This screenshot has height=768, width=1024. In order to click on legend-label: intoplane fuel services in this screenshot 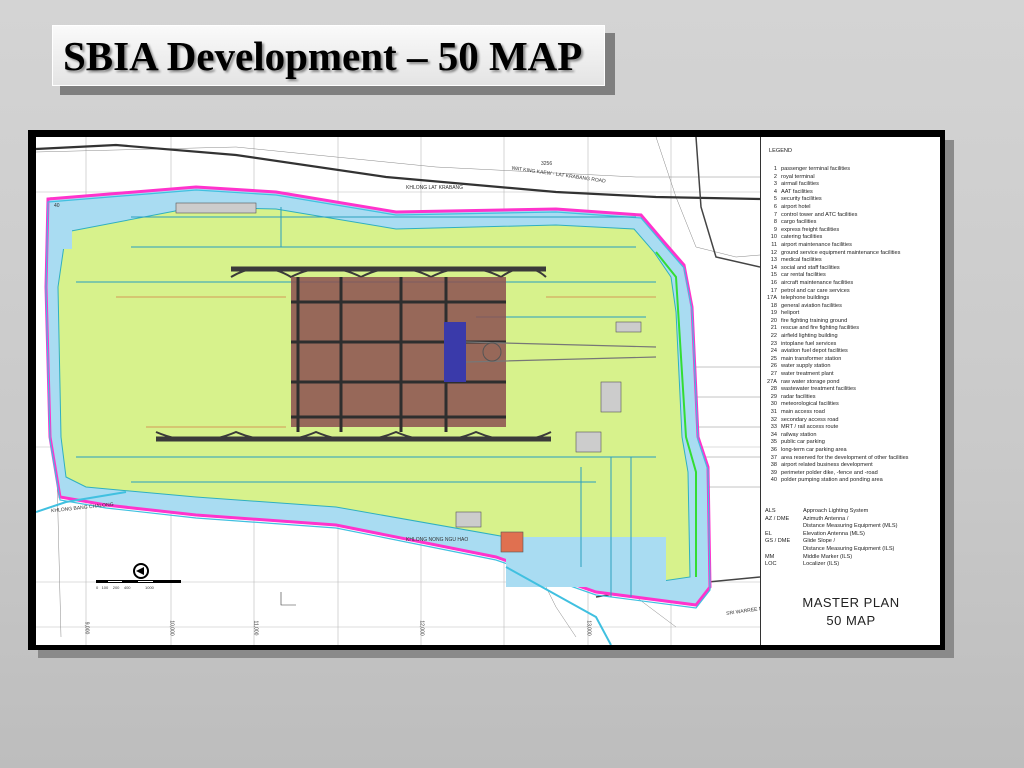, I will do `click(809, 343)`.